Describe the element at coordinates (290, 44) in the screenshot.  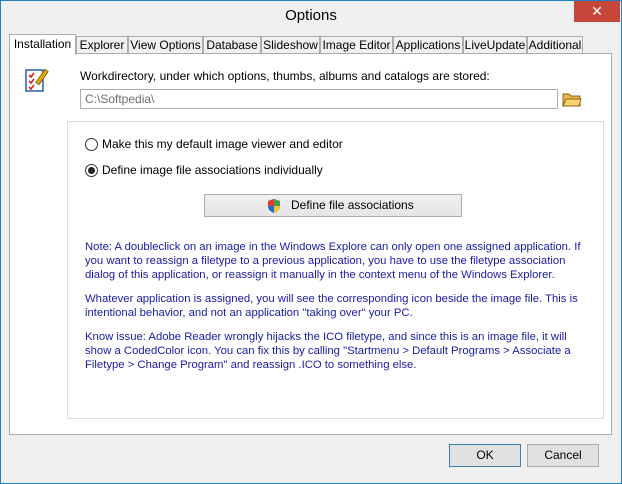
I see `tab-slideshow: Slideshow` at that location.